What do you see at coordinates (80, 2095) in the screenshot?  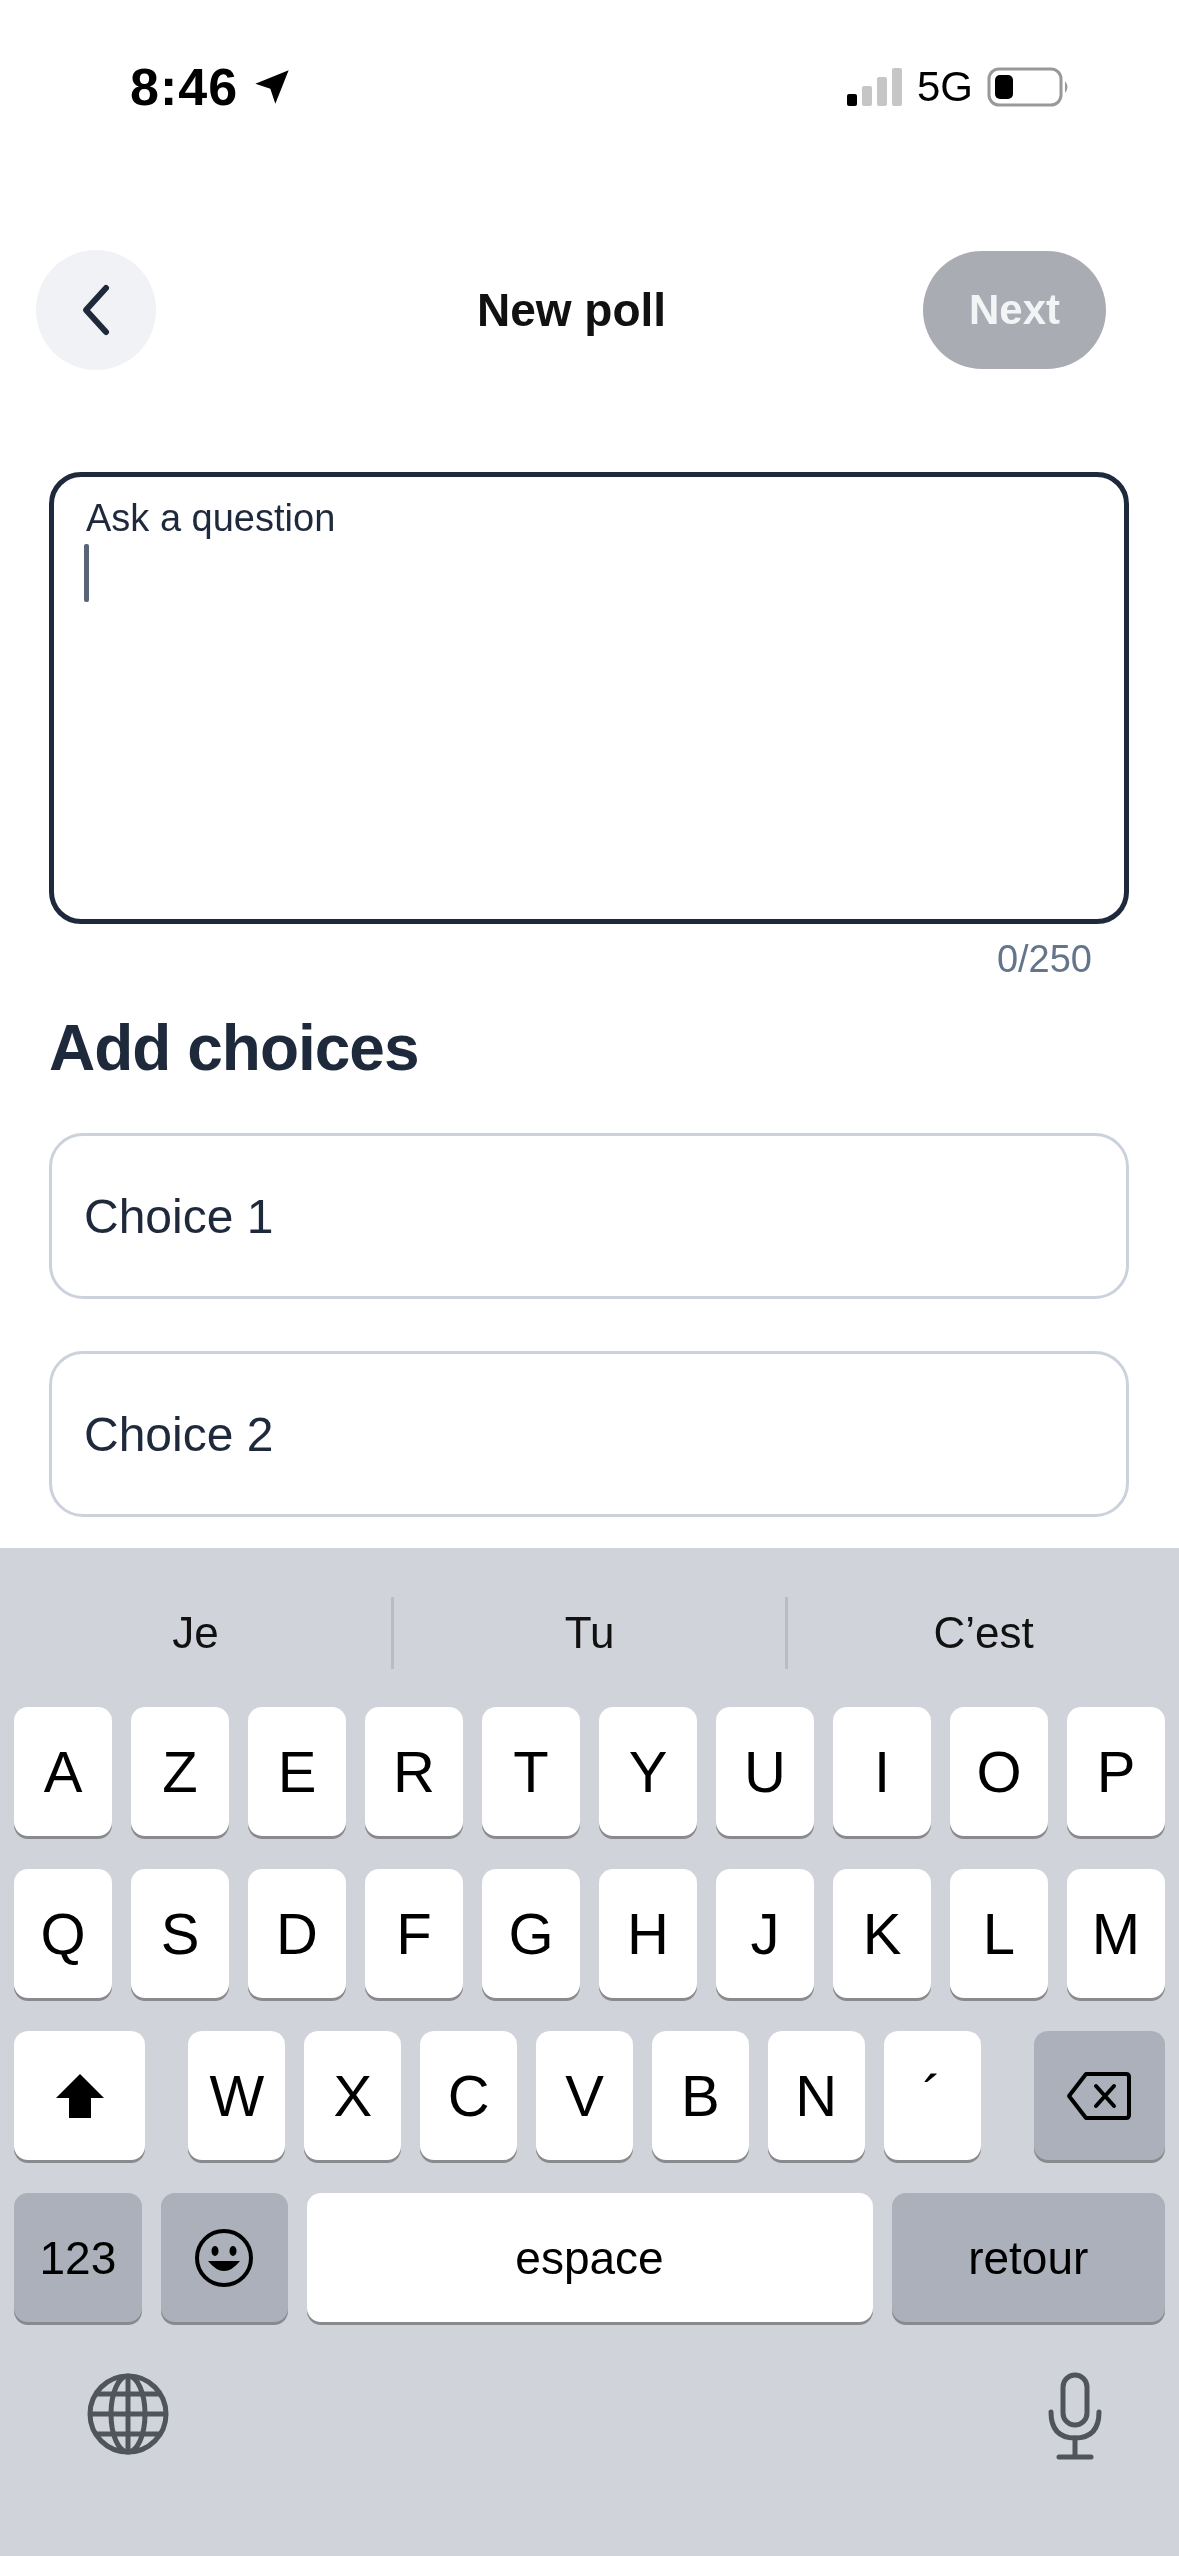 I see `shift-key` at bounding box center [80, 2095].